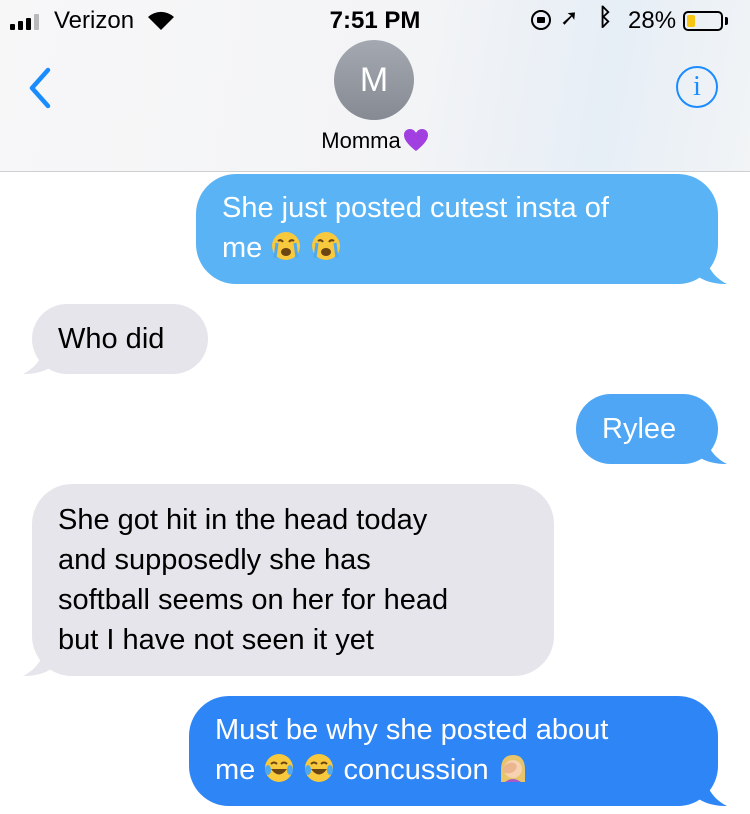  I want to click on facepalm-icon, so click(512, 768).